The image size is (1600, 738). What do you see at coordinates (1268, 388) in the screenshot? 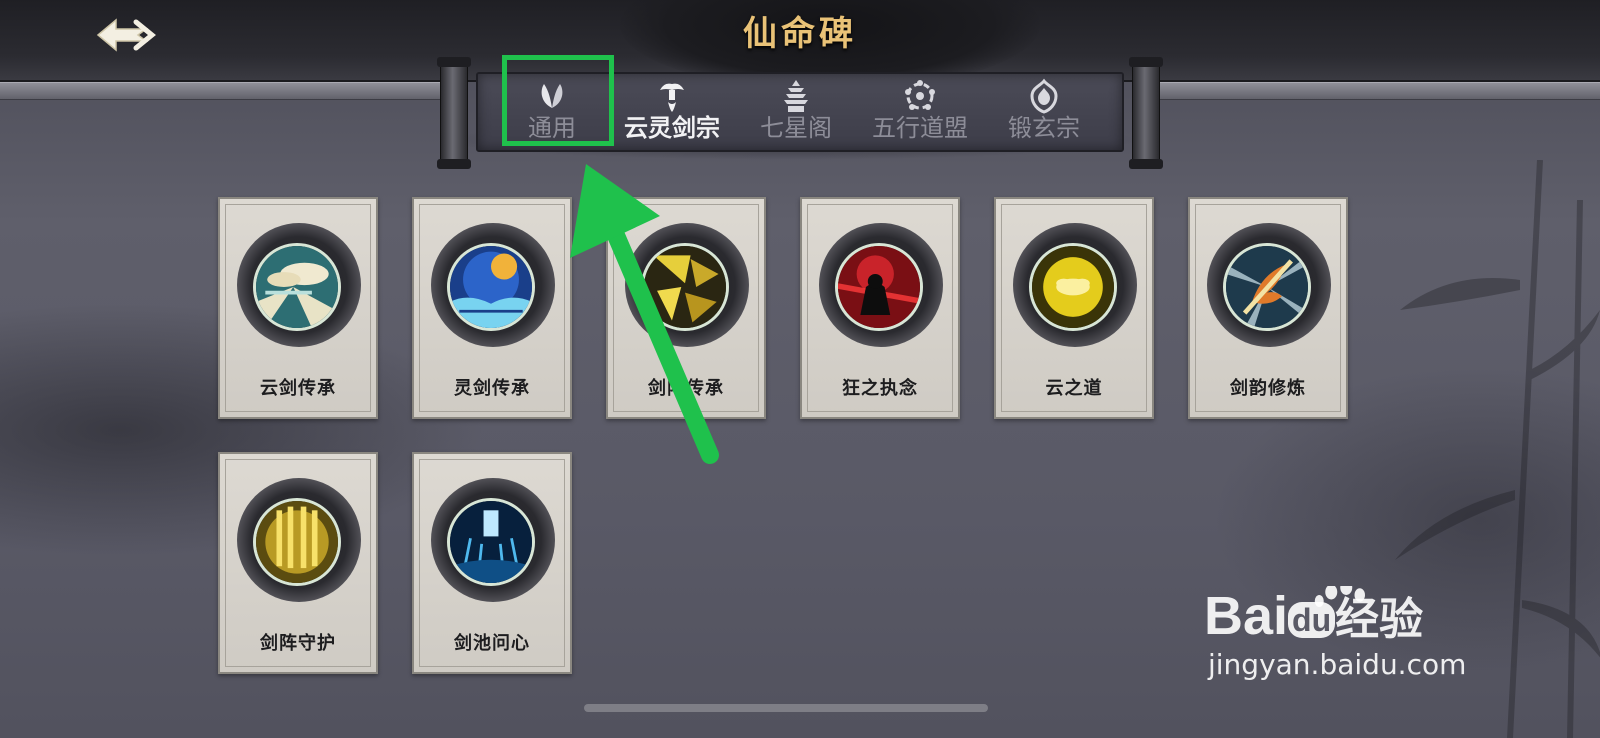
I see `card-label: 剑韵修炼` at bounding box center [1268, 388].